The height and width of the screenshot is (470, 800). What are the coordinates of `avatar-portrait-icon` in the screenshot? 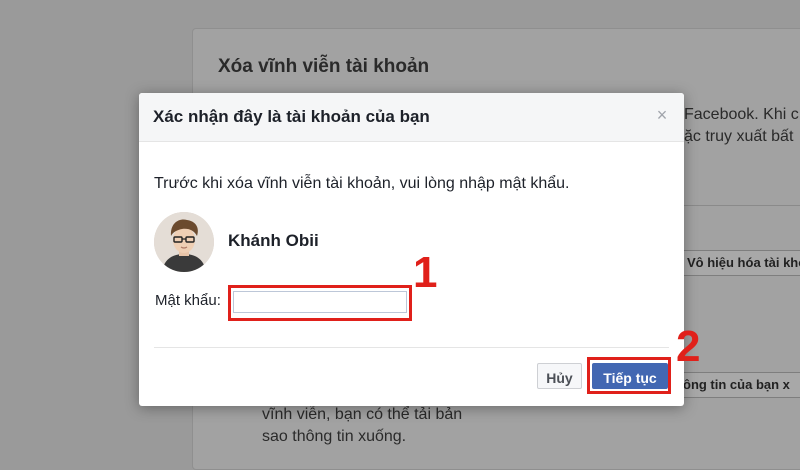 It's located at (184, 242).